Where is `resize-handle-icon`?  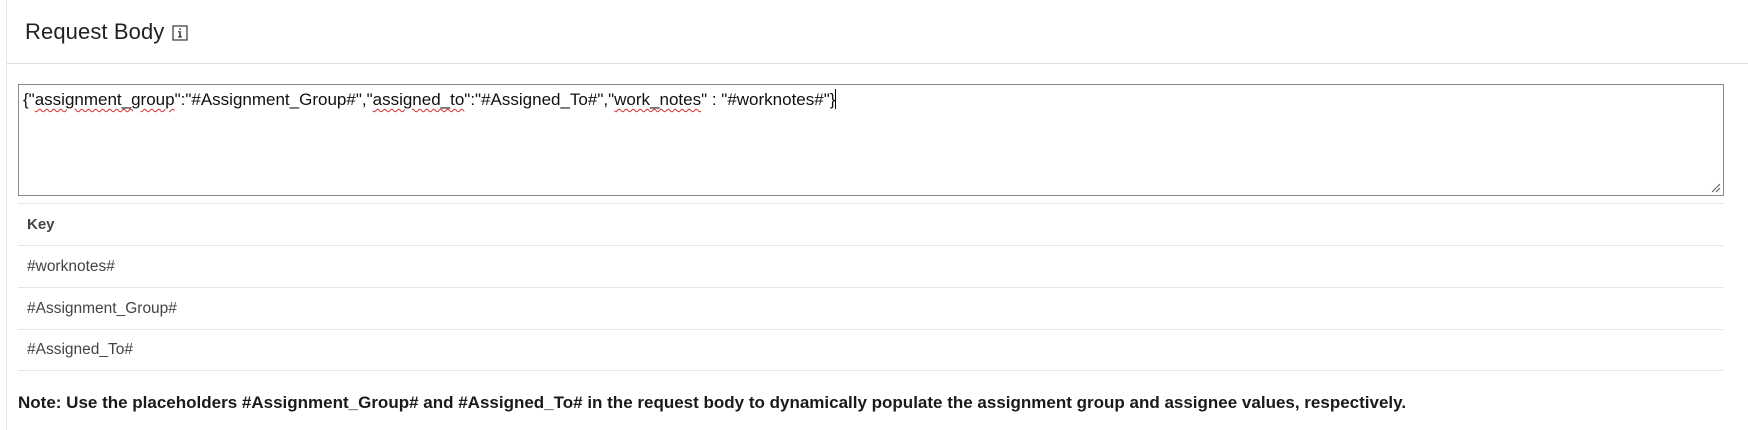
resize-handle-icon is located at coordinates (1715, 187).